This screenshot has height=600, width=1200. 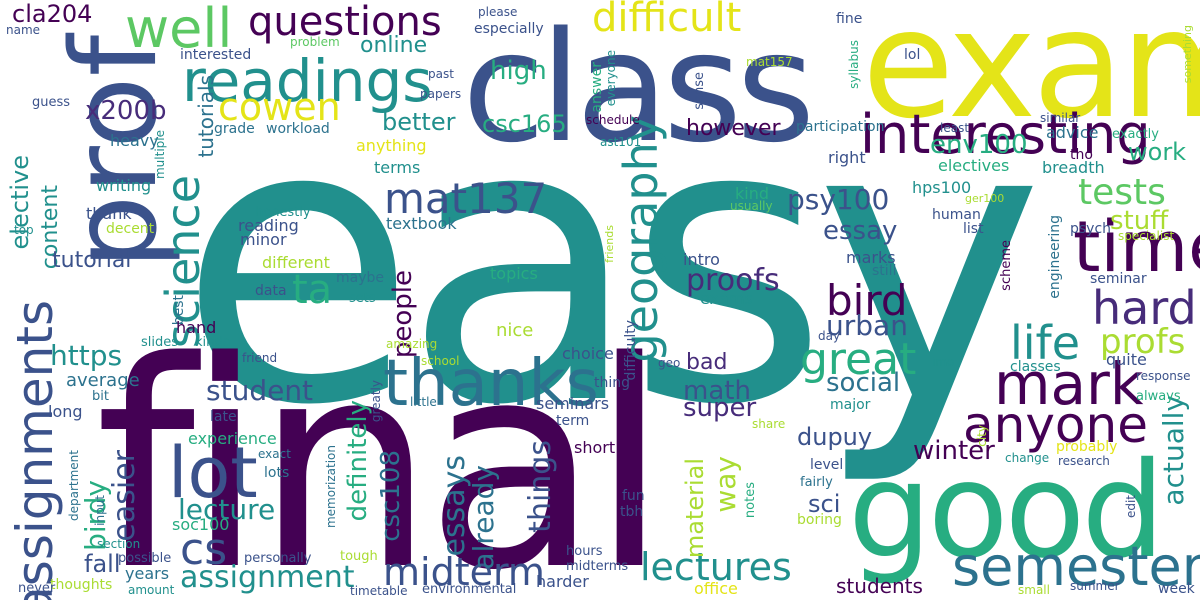 What do you see at coordinates (884, 271) in the screenshot?
I see `word-still: still` at bounding box center [884, 271].